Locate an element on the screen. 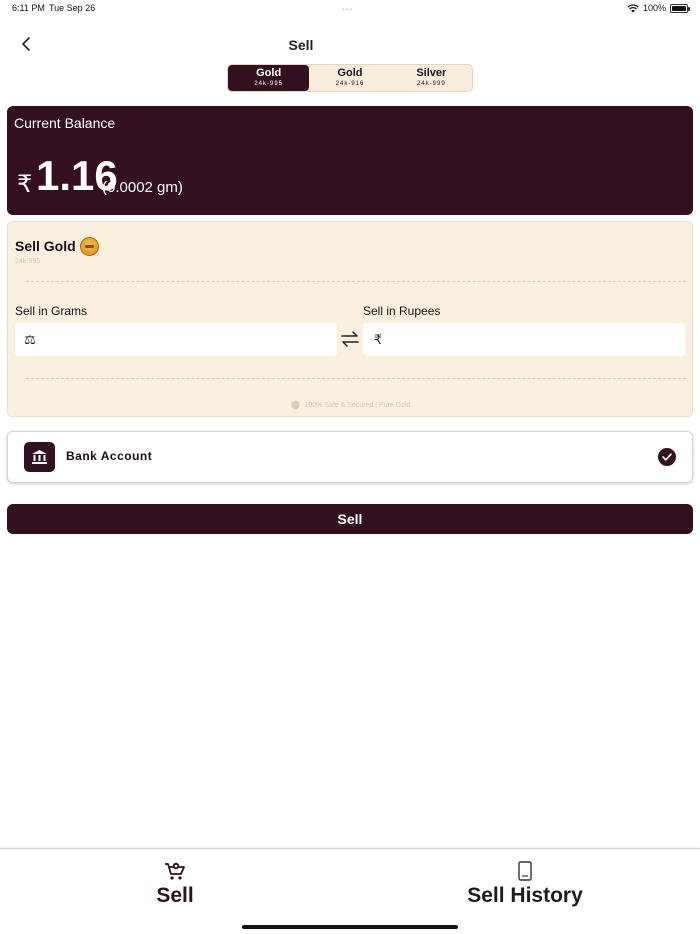  rupee-icon: ₹ is located at coordinates (378, 339).